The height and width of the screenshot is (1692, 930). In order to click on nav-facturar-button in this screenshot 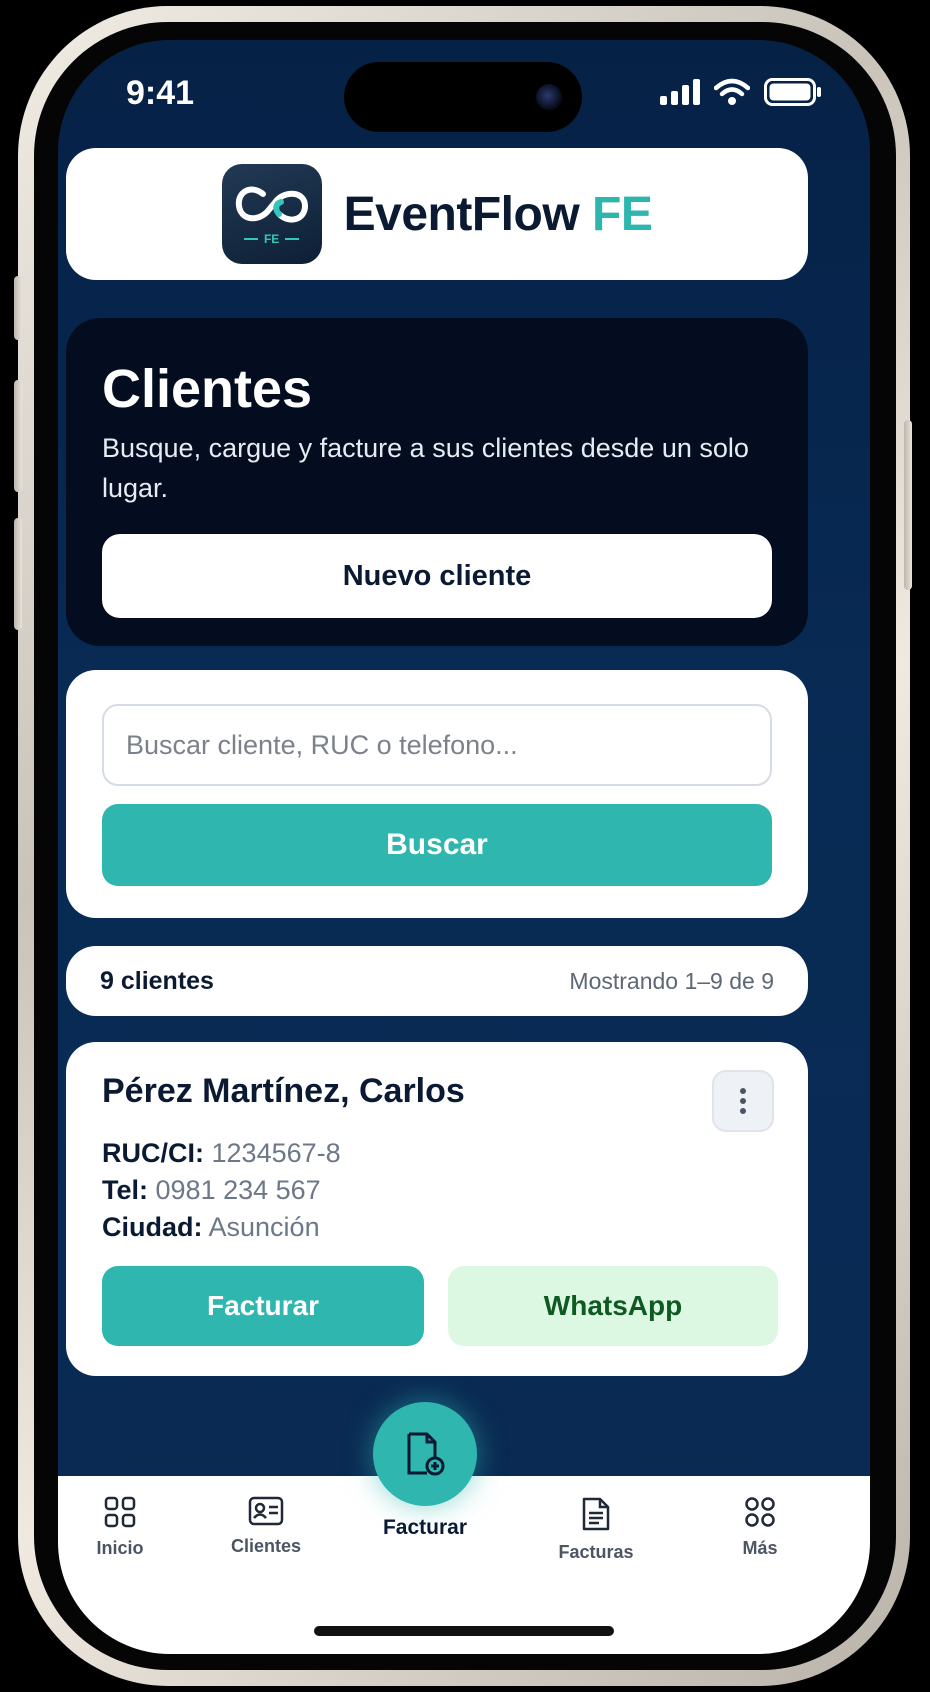, I will do `click(425, 1454)`.